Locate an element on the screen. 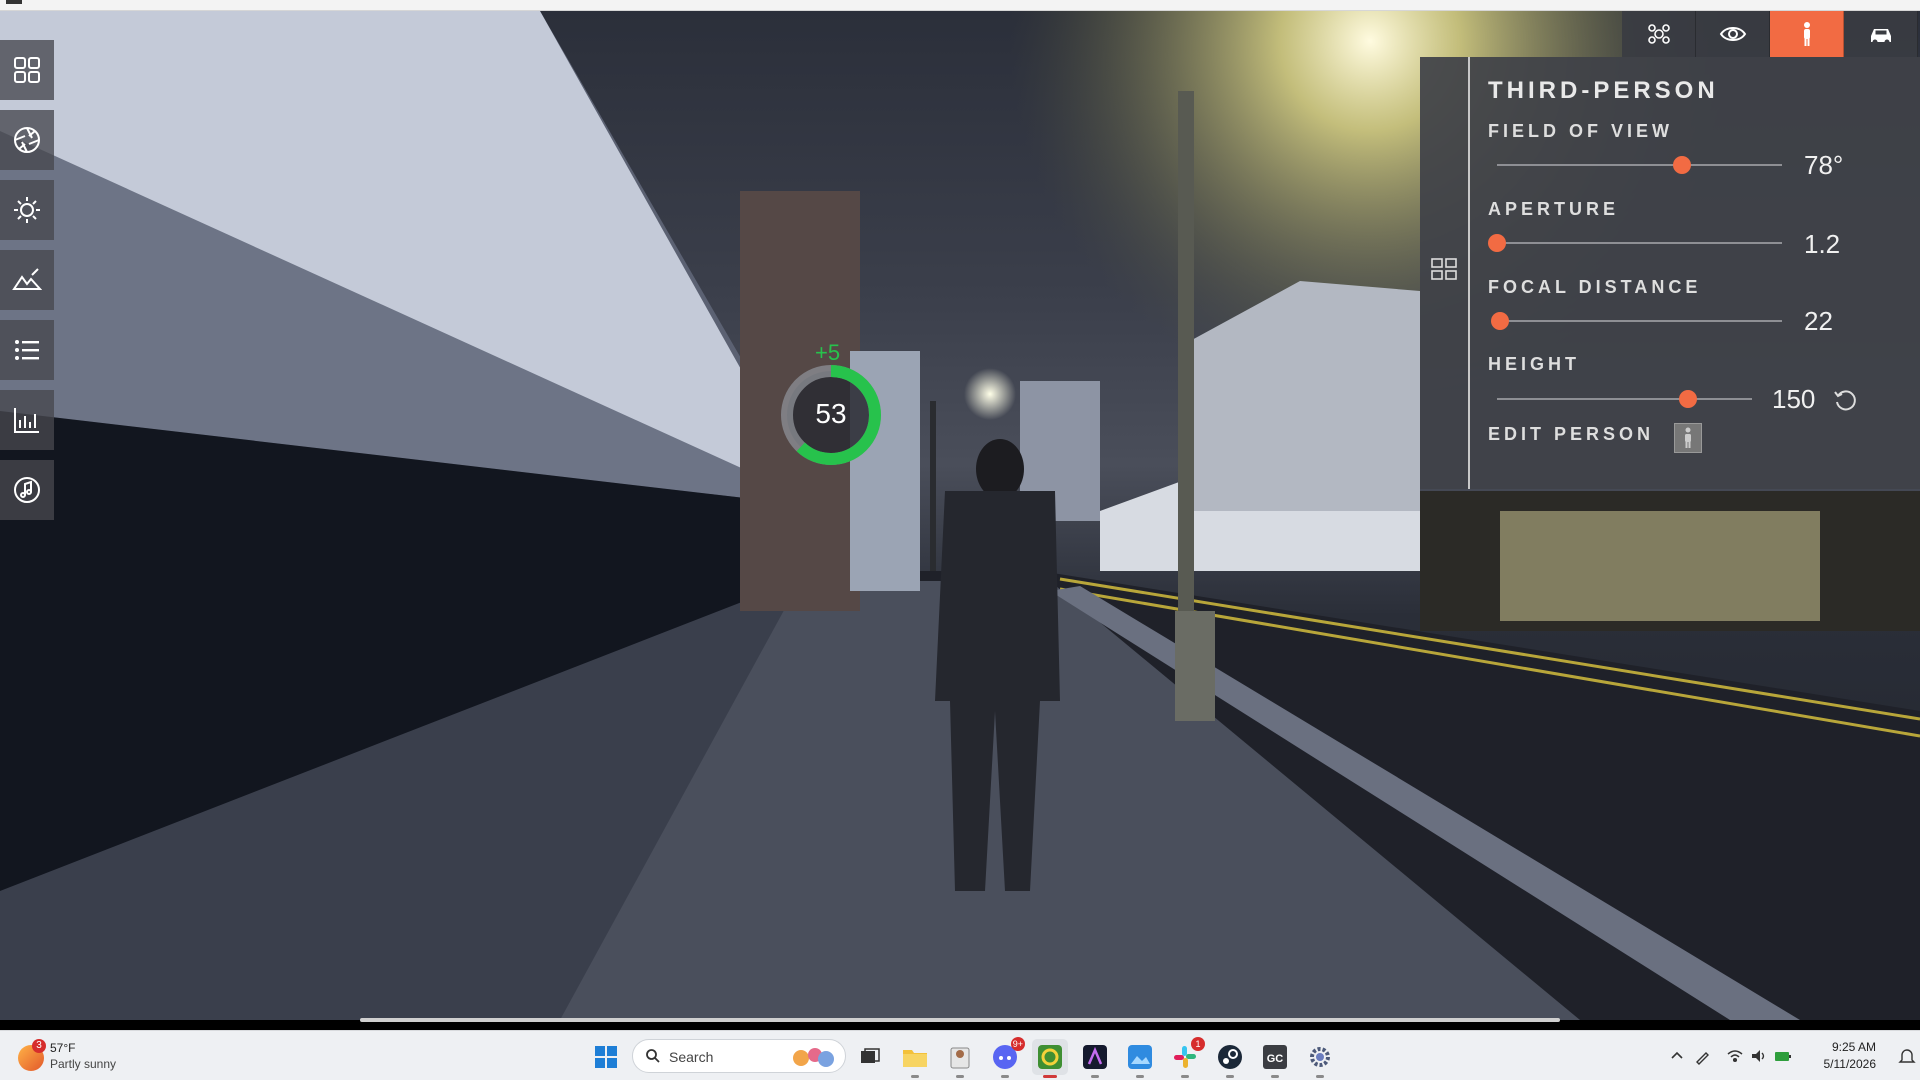  chart-icon is located at coordinates (27, 420).